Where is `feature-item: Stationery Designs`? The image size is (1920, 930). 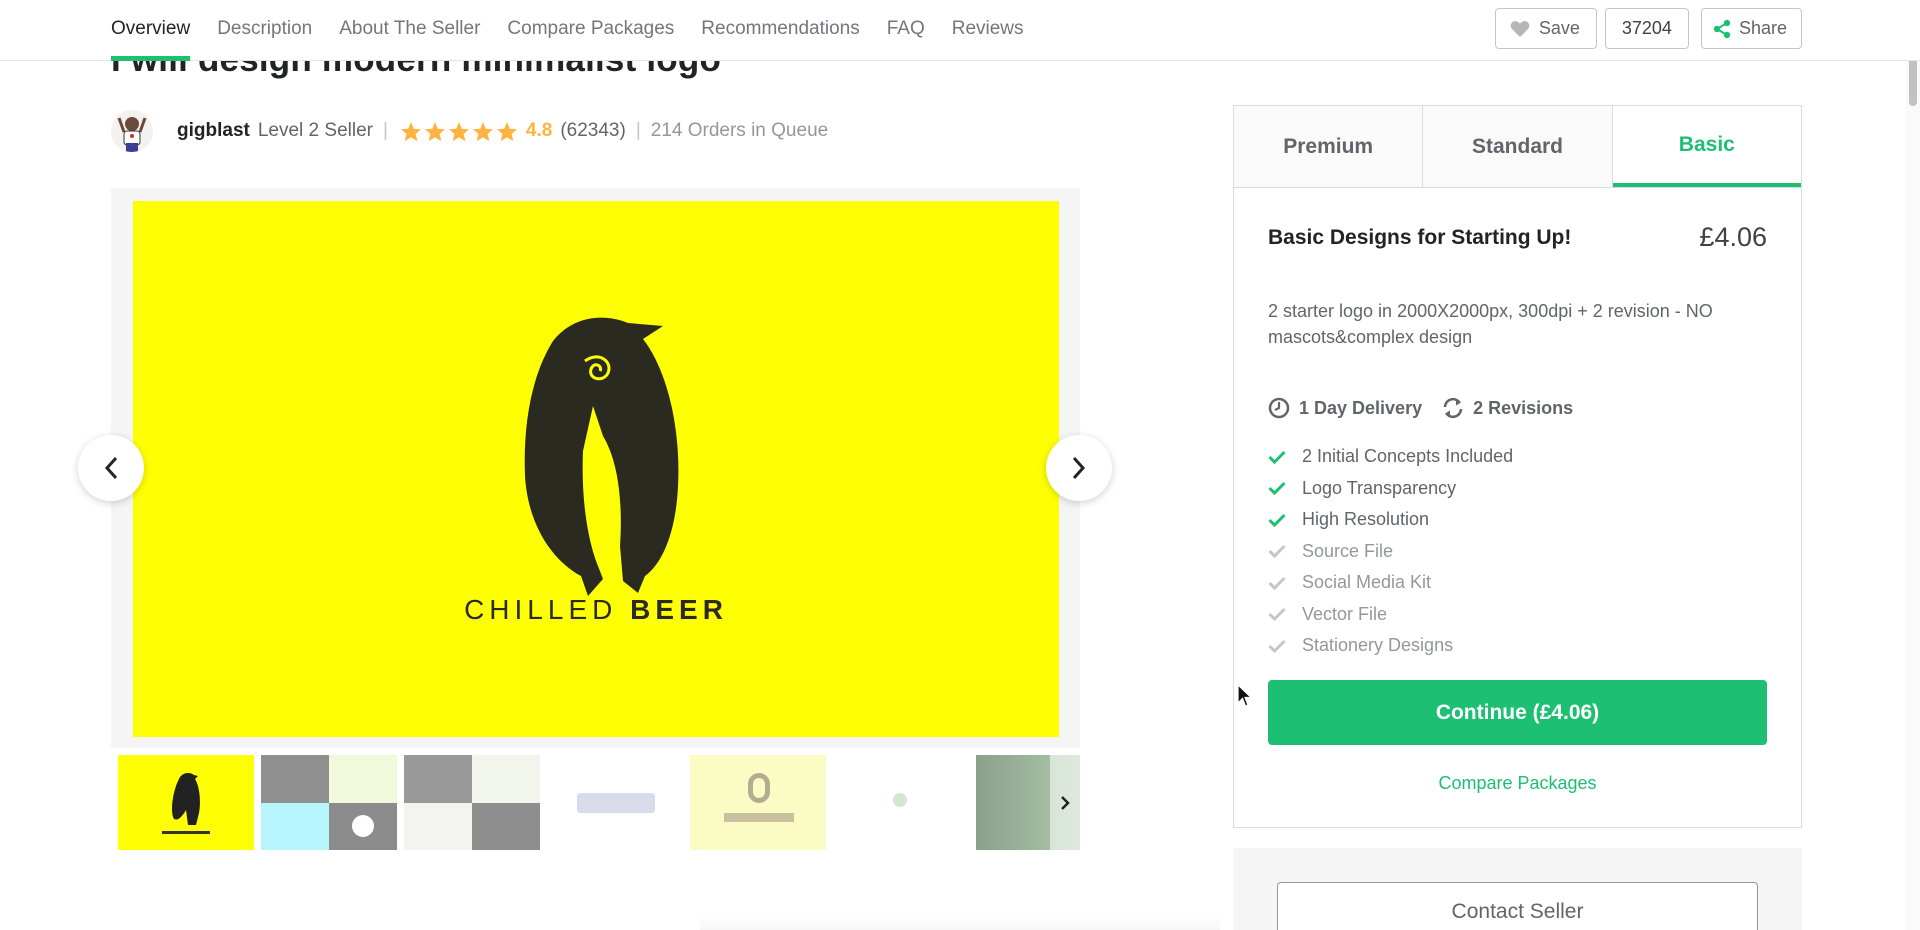
feature-item: Stationery Designs is located at coordinates (1390, 646).